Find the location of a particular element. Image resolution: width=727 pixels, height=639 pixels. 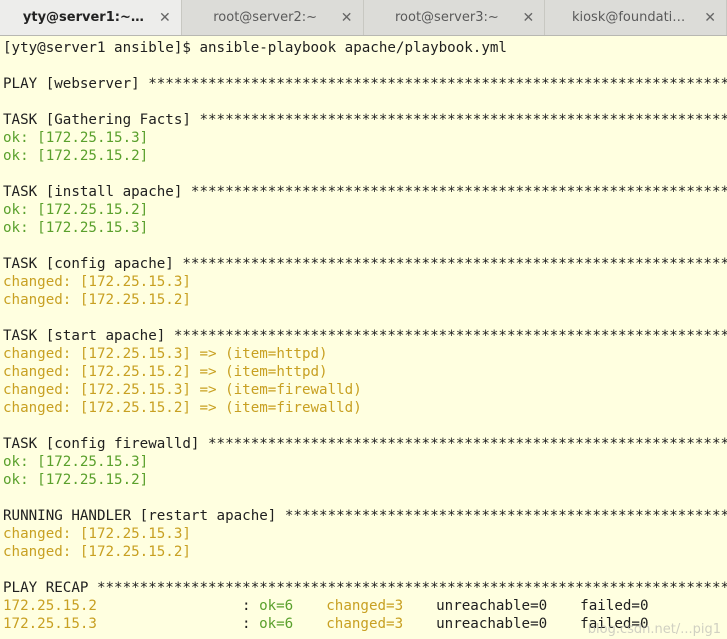

tab-server2: root@server2:~ ✕ is located at coordinates (273, 17).